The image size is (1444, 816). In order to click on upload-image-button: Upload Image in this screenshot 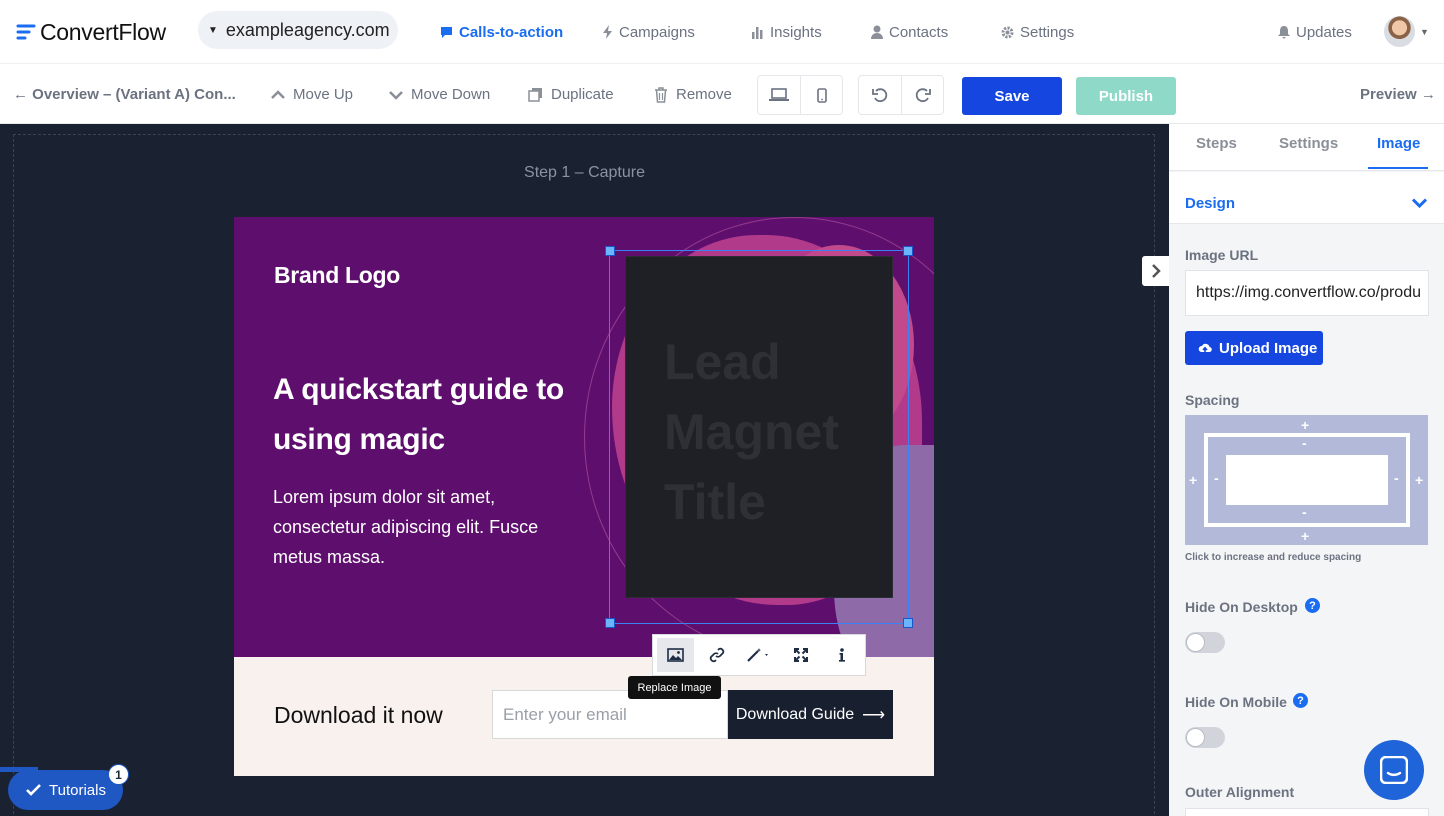, I will do `click(1254, 348)`.